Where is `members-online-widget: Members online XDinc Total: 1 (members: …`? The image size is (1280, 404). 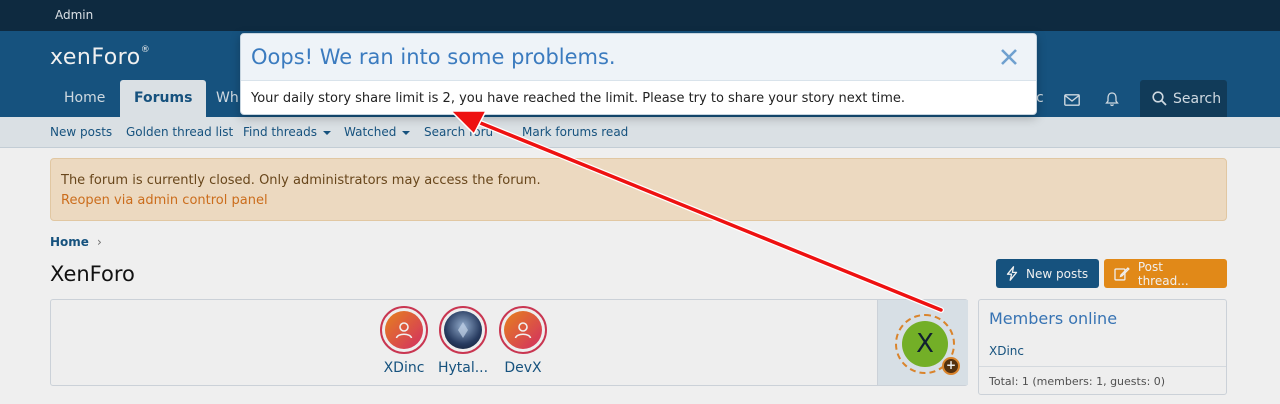 members-online-widget: Members online XDinc Total: 1 (members: … is located at coordinates (1102, 347).